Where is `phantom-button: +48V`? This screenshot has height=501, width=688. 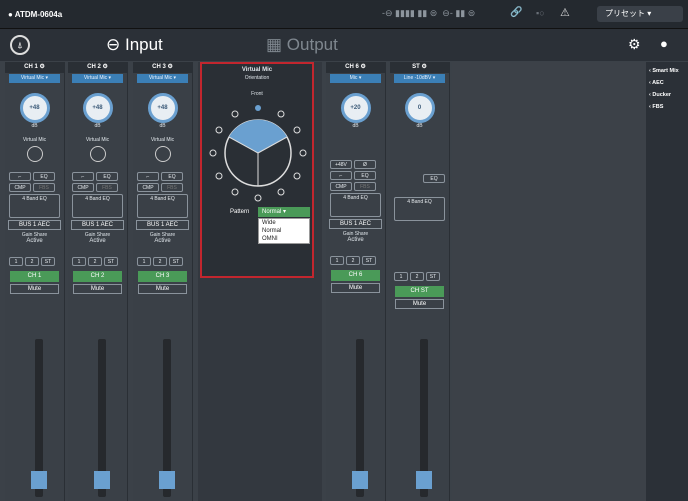 phantom-button: +48V is located at coordinates (341, 164).